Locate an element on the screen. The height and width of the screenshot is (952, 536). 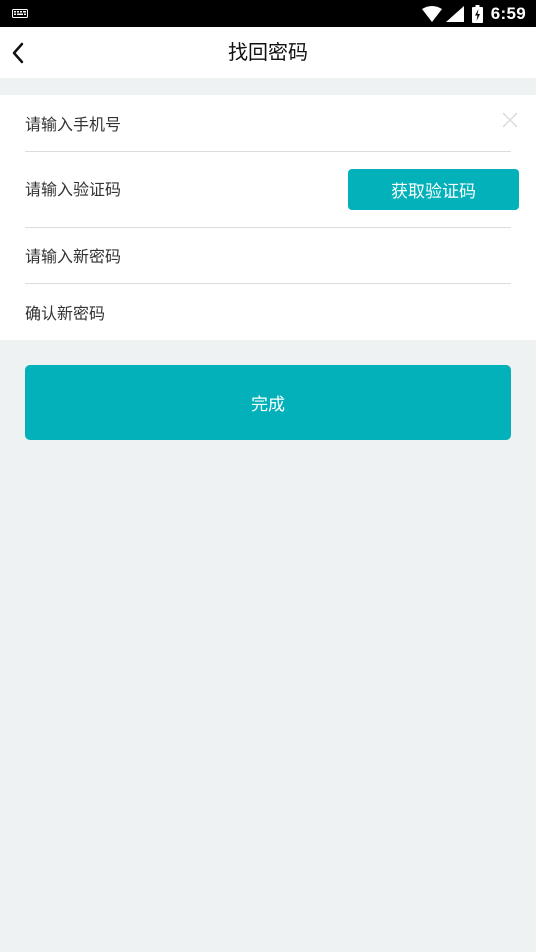
confirm-password-input is located at coordinates (175, 313).